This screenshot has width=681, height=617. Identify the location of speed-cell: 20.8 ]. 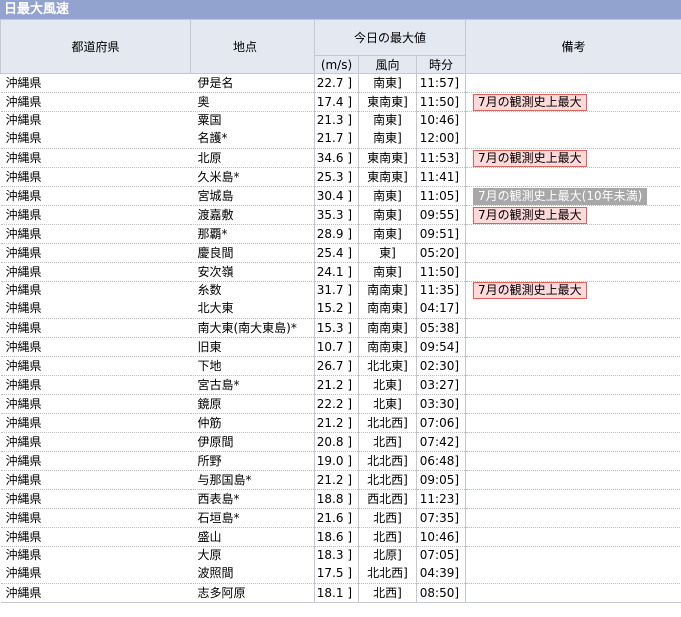
(336, 442).